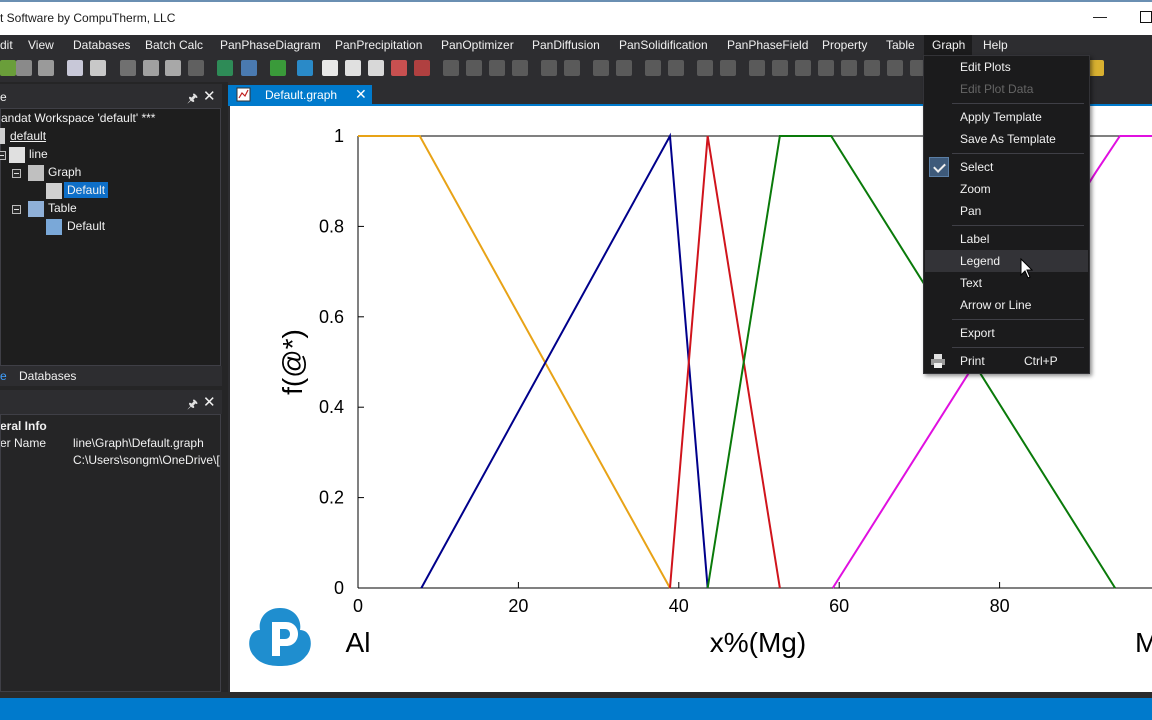 This screenshot has height=720, width=1152. What do you see at coordinates (128, 68) in the screenshot?
I see `cut-icon` at bounding box center [128, 68].